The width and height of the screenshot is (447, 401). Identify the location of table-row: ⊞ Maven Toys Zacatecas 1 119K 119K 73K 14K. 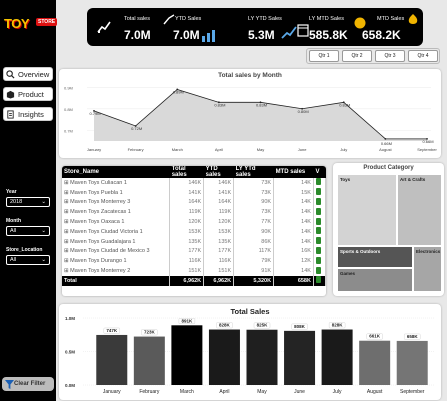
(194, 212).